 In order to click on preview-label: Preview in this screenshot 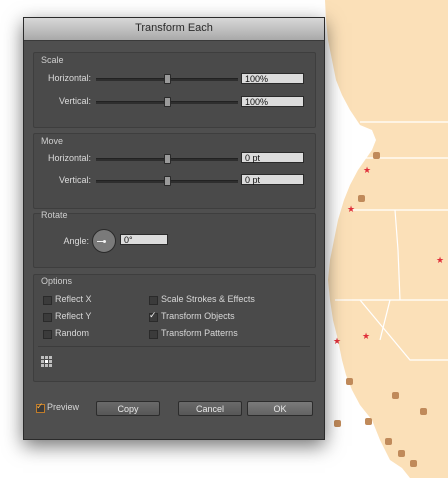, I will do `click(63, 407)`.